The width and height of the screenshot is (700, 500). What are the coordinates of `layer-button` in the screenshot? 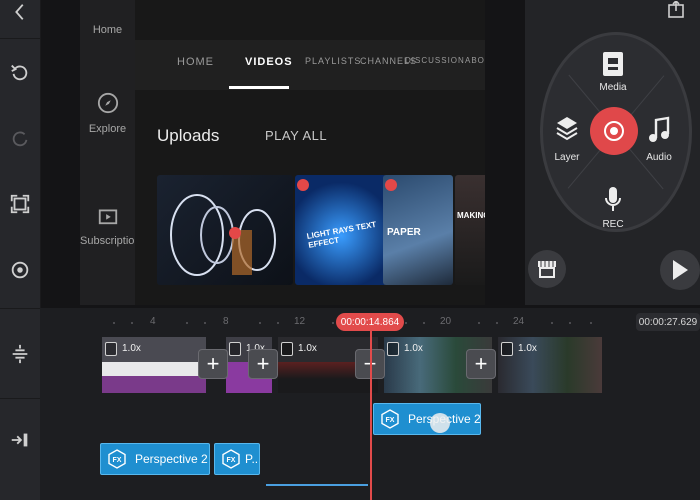 It's located at (567, 130).